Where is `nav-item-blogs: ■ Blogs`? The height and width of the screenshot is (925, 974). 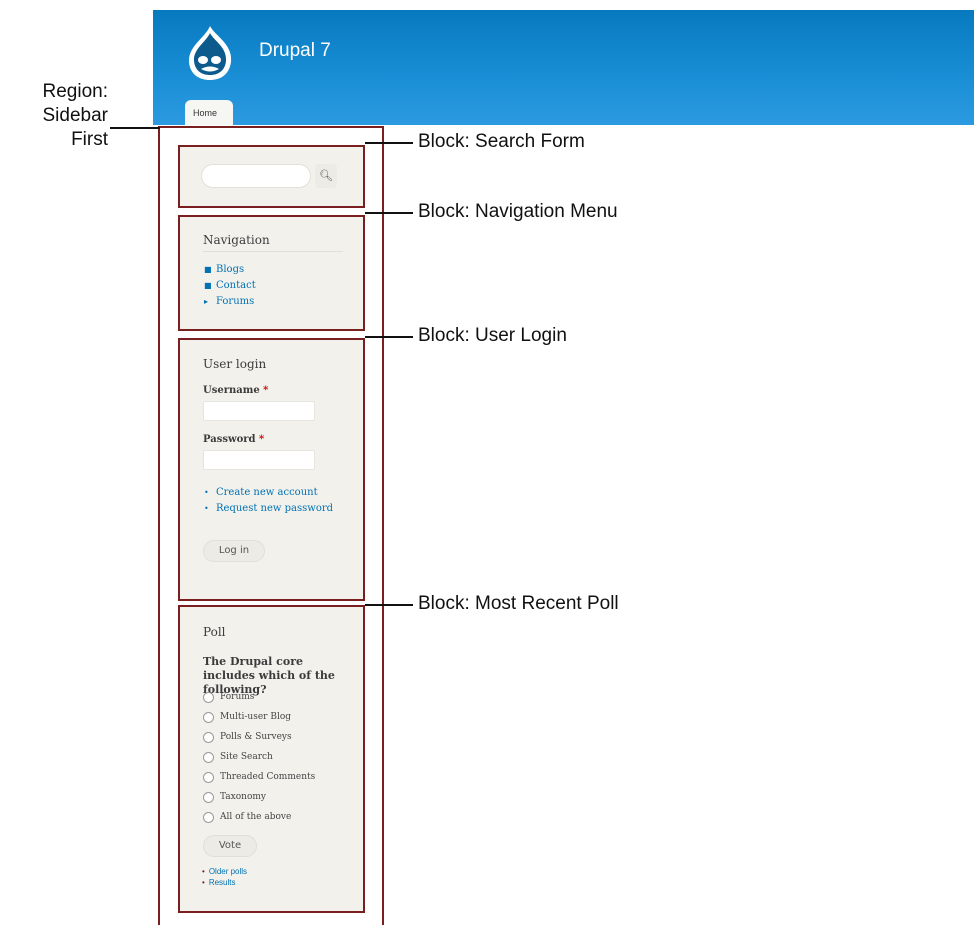
nav-item-blogs: ■ Blogs is located at coordinates (230, 270).